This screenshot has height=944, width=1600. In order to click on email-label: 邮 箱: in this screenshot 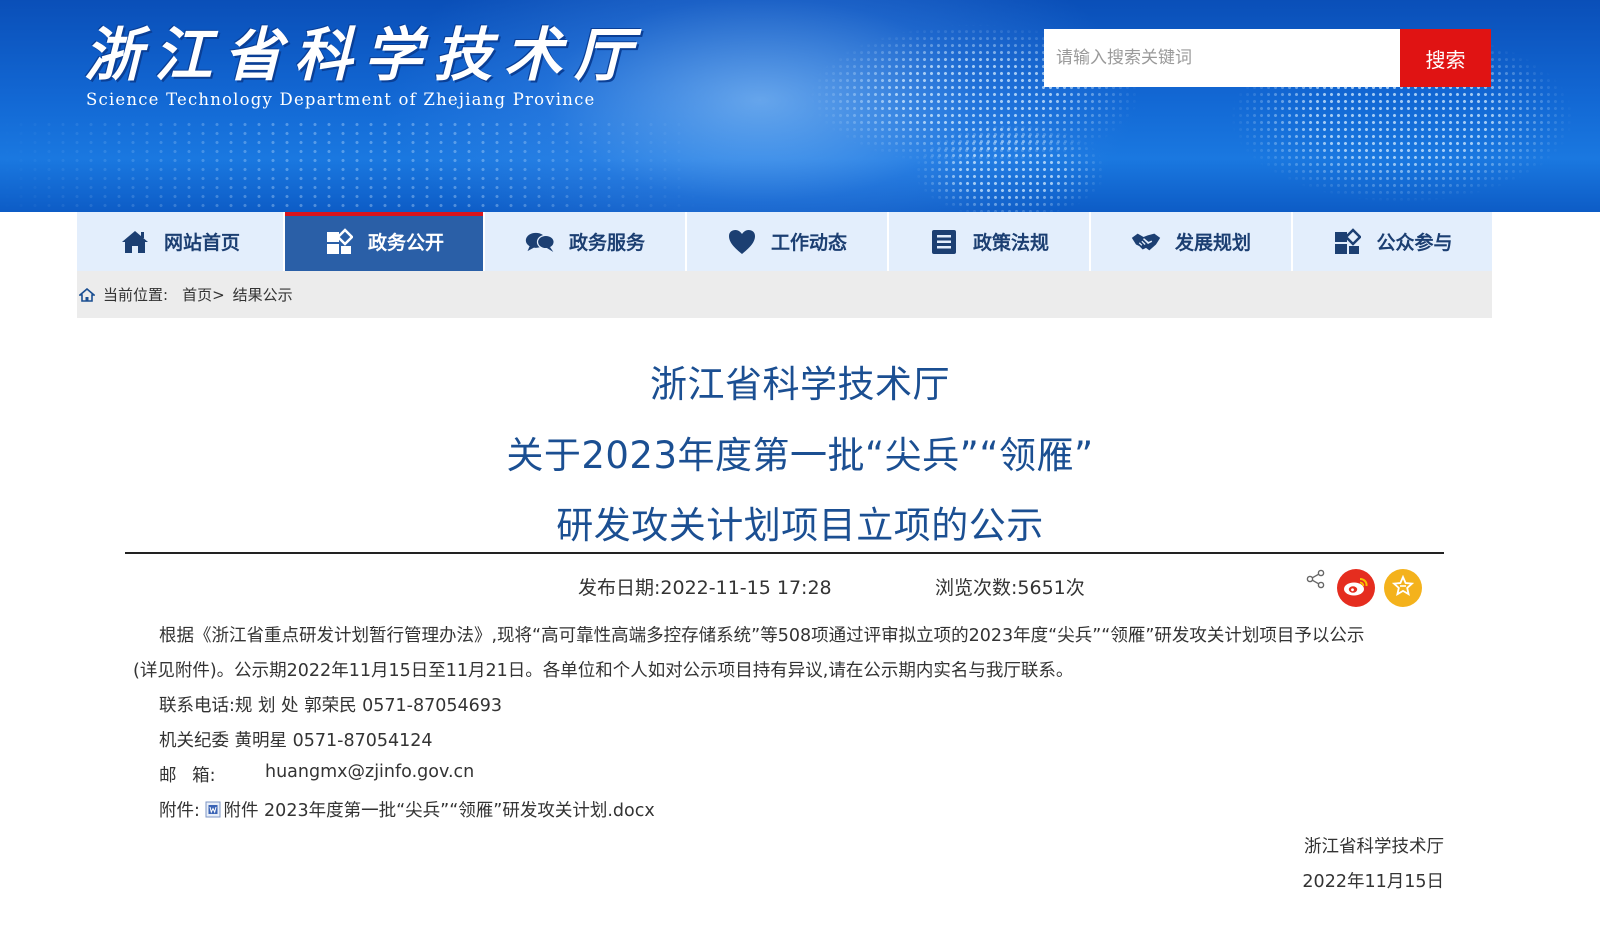, I will do `click(187, 776)`.